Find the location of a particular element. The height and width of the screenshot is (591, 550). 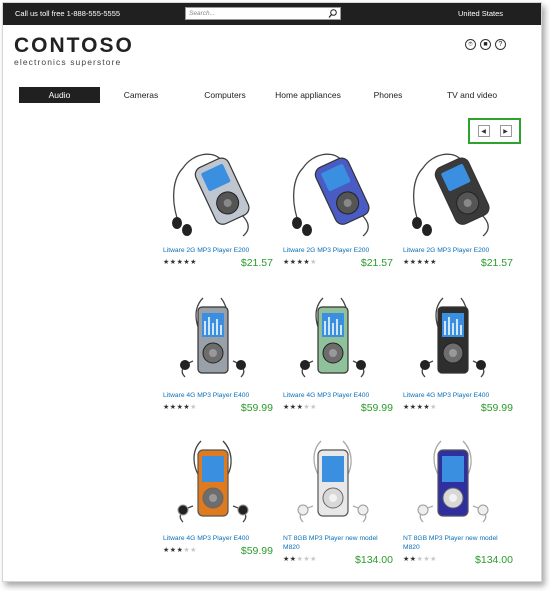

search-input is located at coordinates (256, 13).